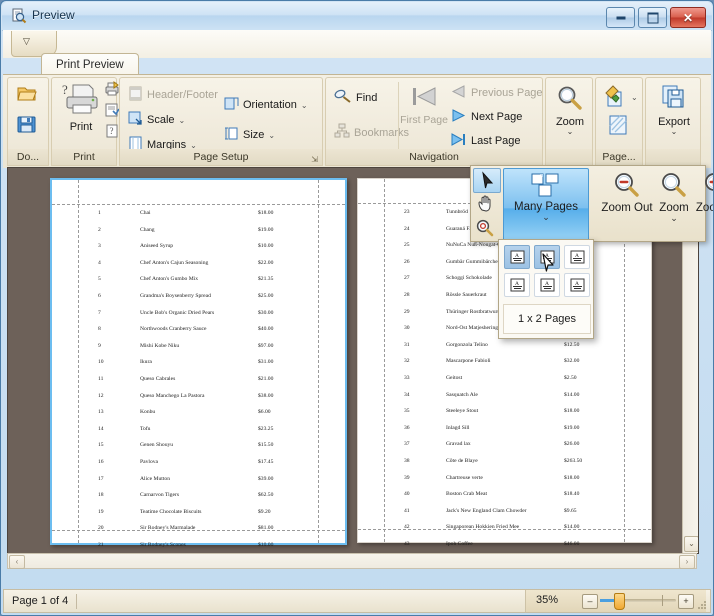  What do you see at coordinates (249, 135) in the screenshot?
I see `size-button: Size ⌄` at bounding box center [249, 135].